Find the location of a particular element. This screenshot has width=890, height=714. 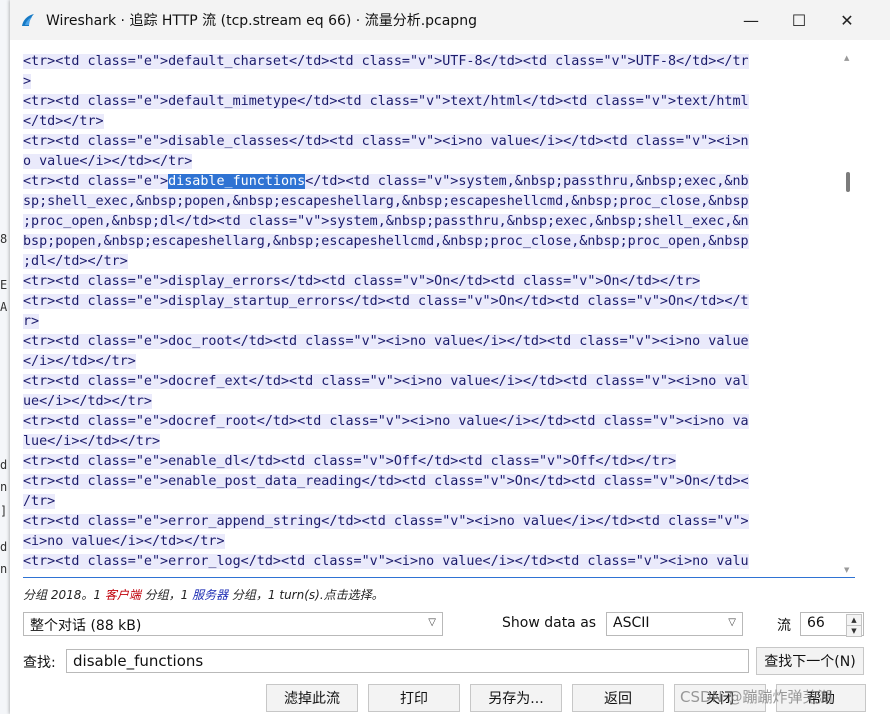

maximize-button: ☐ is located at coordinates (799, 20).